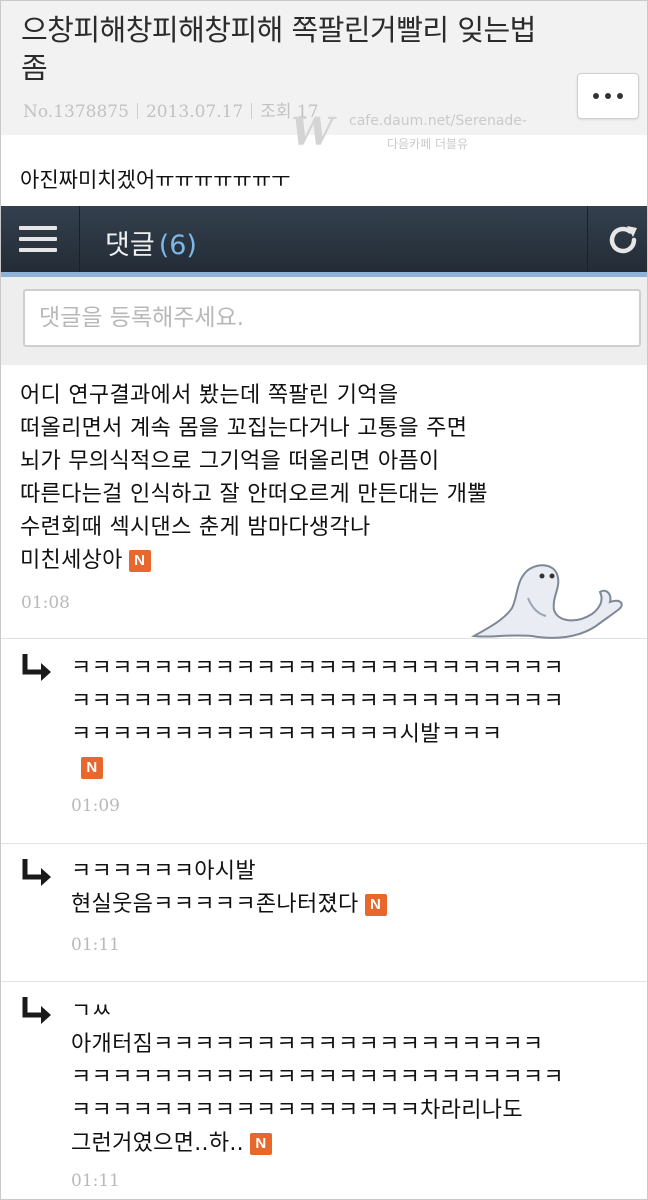 The height and width of the screenshot is (1200, 648). I want to click on post-meta: No.1378875 2013.07.17 조회 17, so click(171, 109).